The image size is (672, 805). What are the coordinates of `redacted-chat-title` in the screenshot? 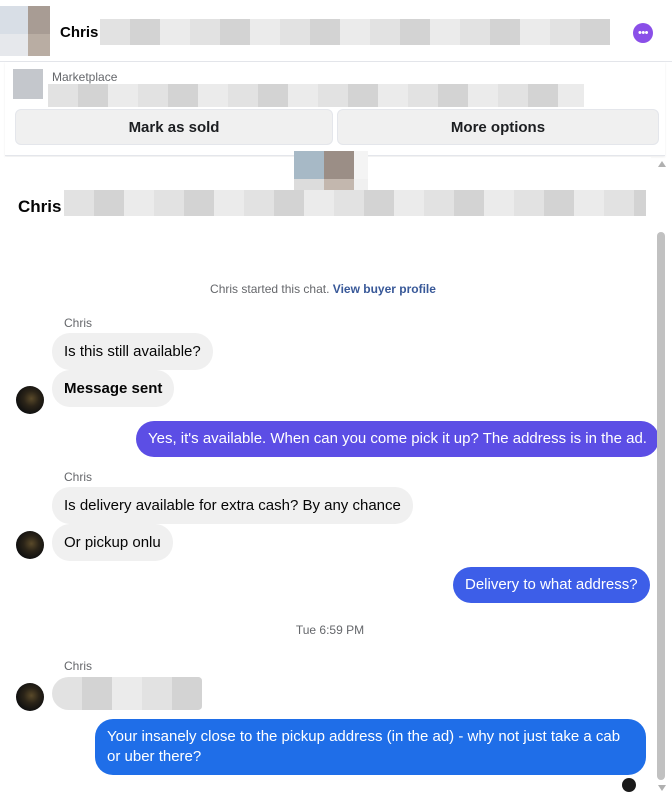 It's located at (355, 203).